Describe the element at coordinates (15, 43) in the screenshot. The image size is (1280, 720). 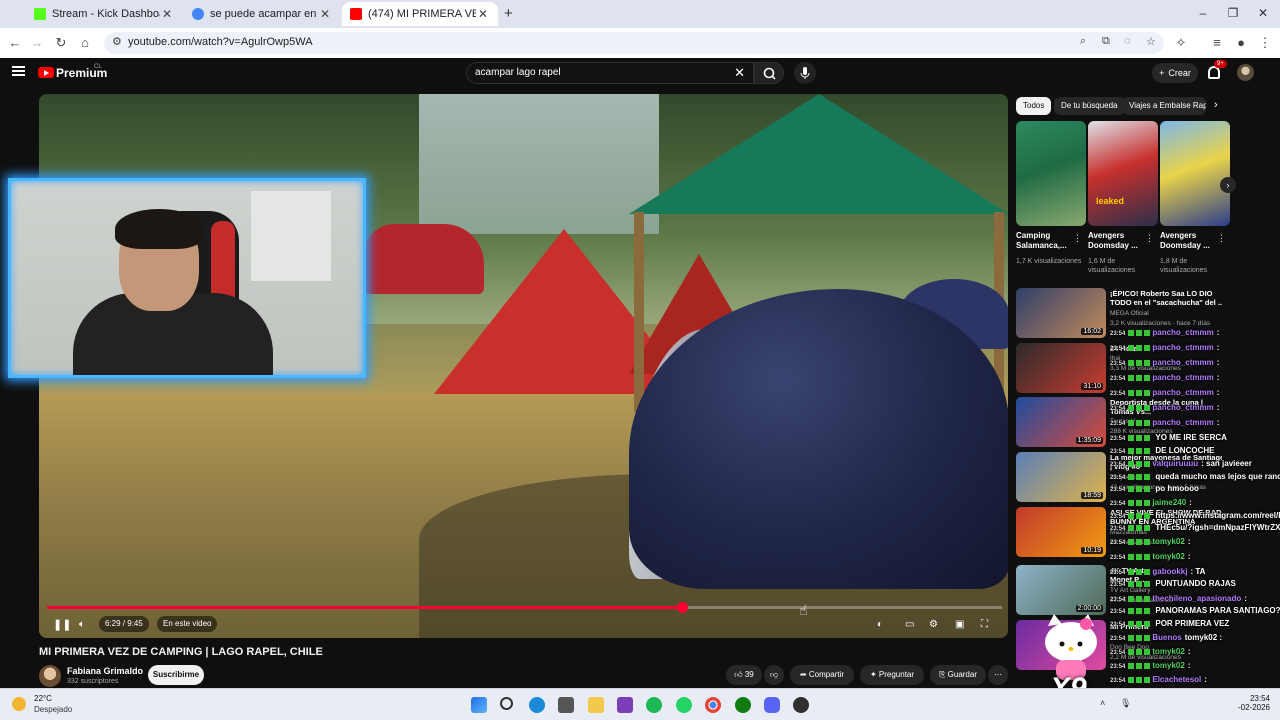
I see `back-icon: ←` at that location.